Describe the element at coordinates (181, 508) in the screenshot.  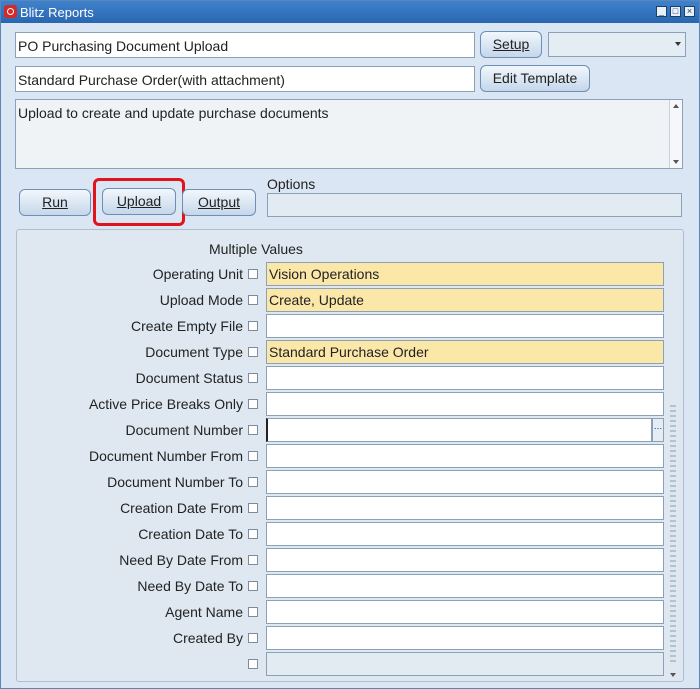
I see `parameter-label: Creation Date From` at that location.